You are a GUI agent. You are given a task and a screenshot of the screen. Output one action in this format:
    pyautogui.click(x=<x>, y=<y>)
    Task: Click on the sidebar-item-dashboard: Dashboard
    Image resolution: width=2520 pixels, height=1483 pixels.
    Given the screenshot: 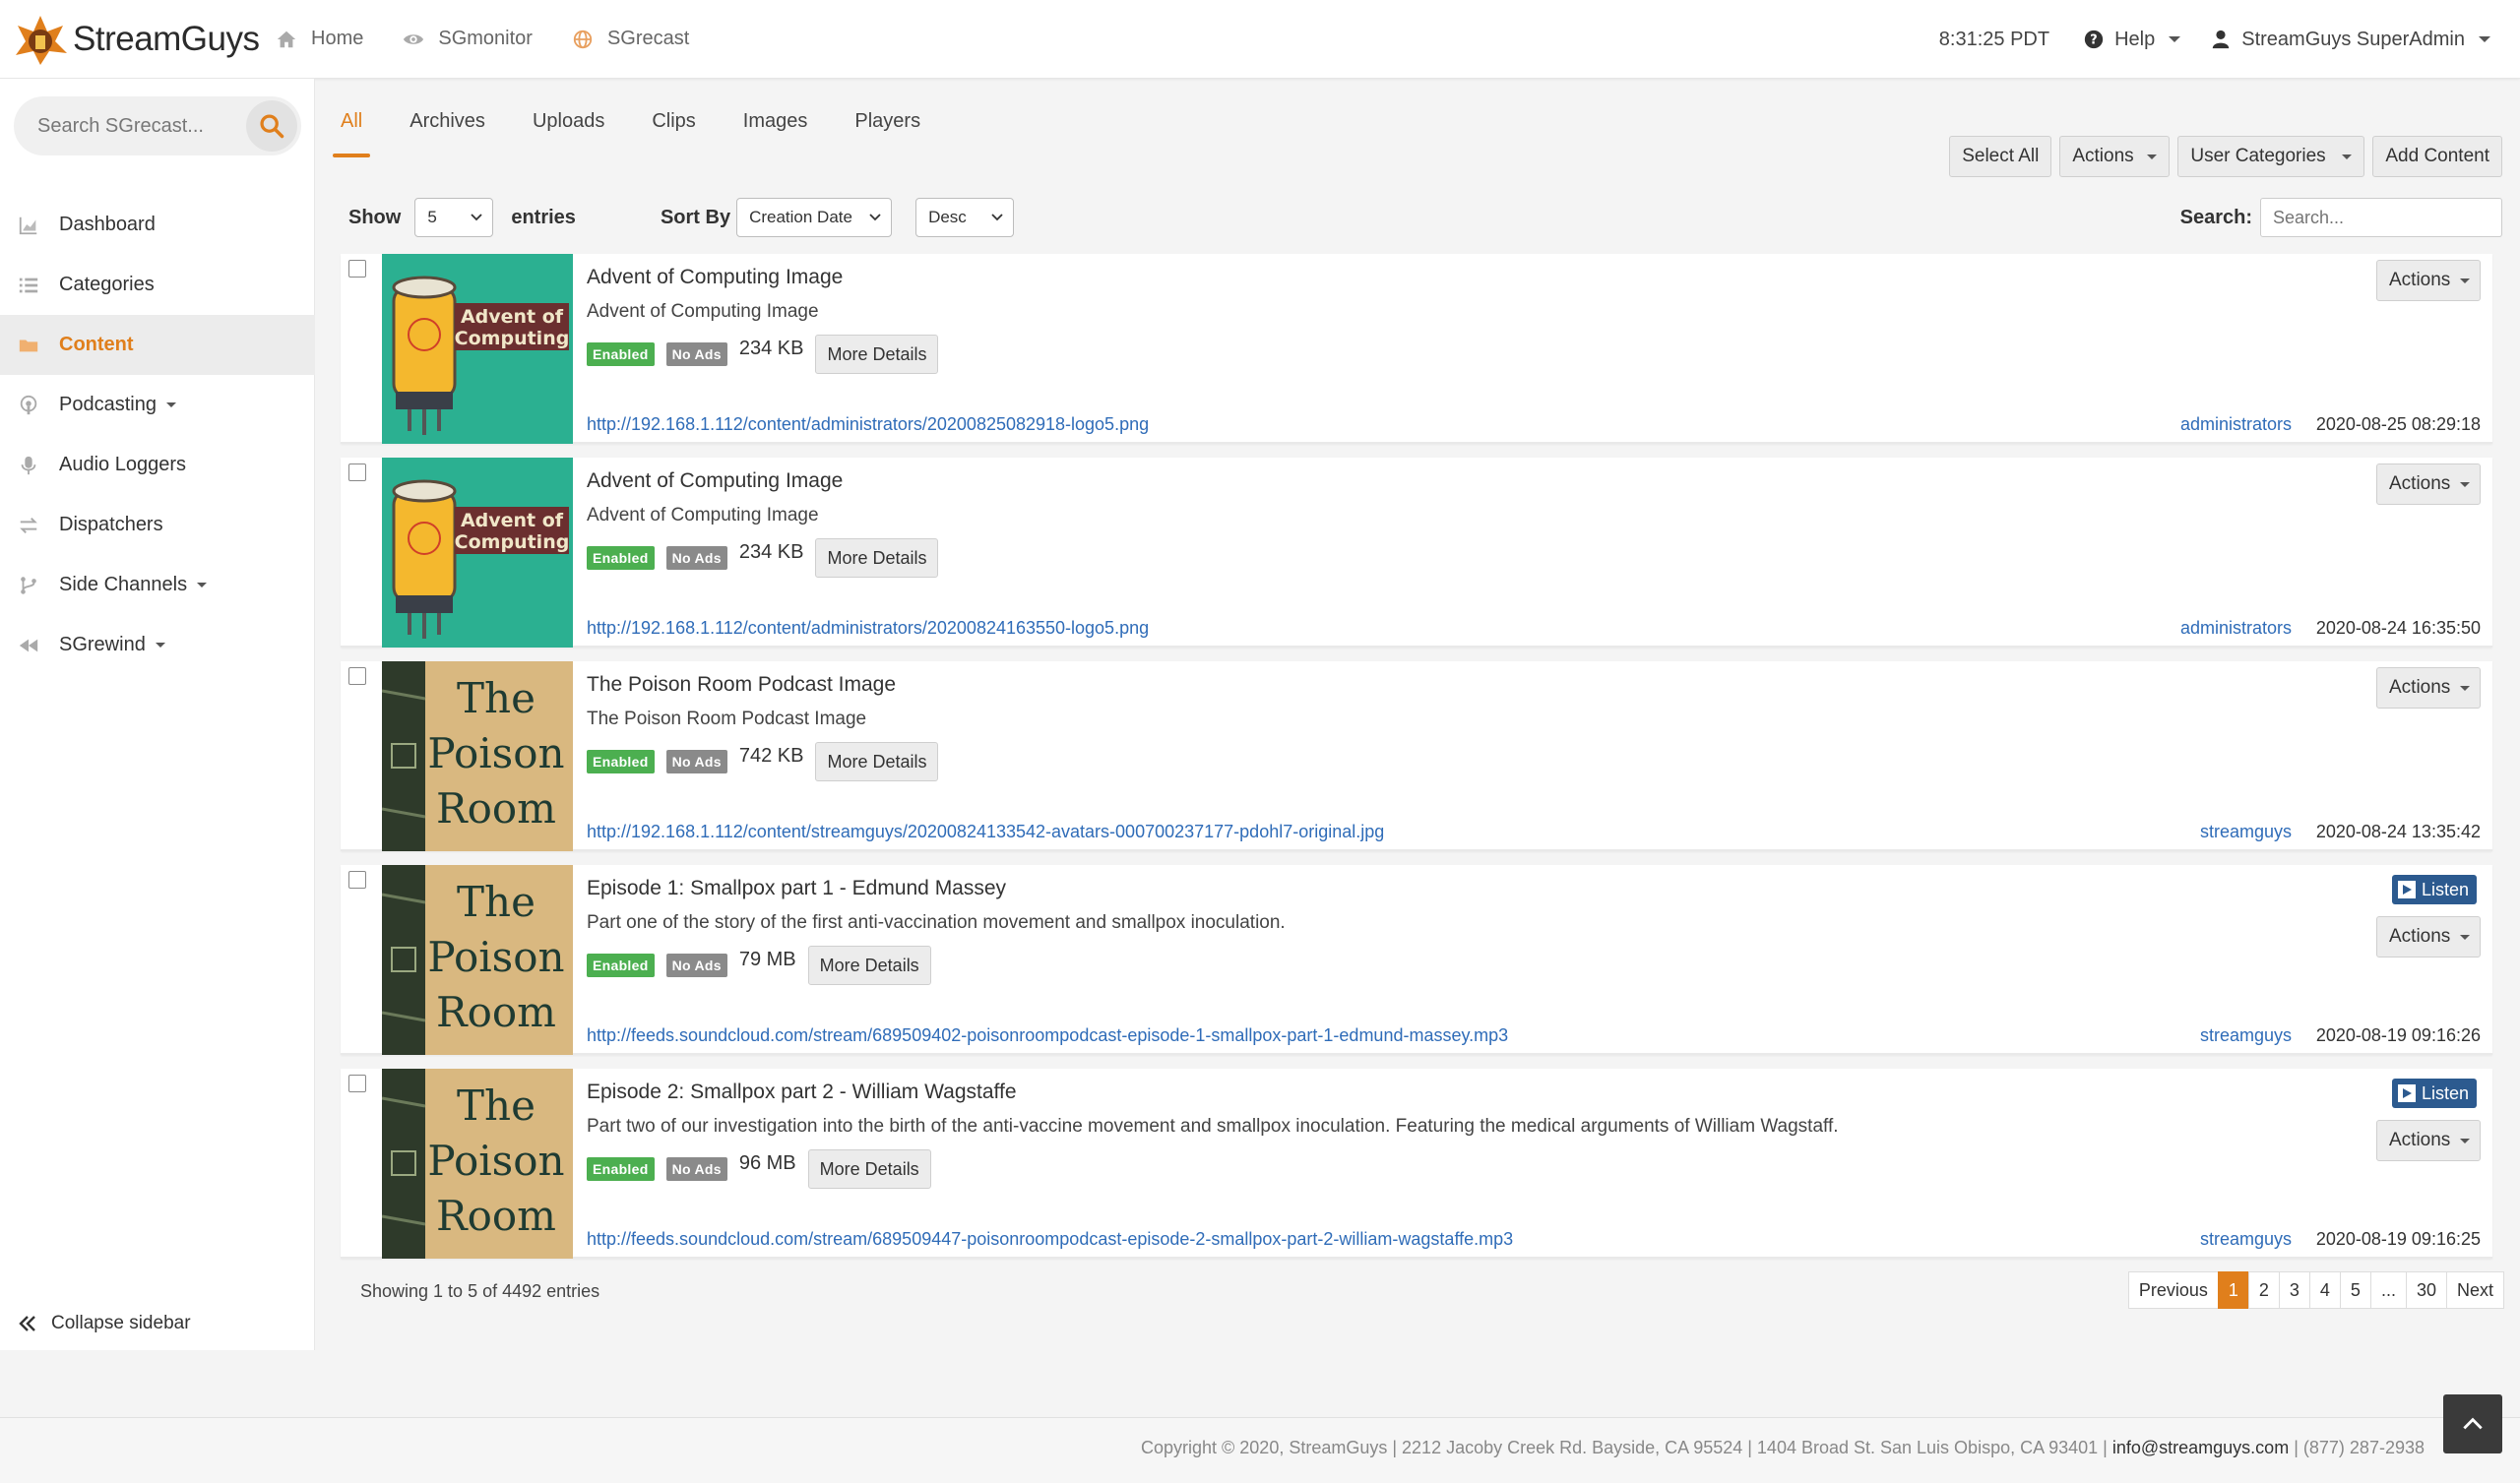 What is the action you would take?
    pyautogui.click(x=157, y=225)
    